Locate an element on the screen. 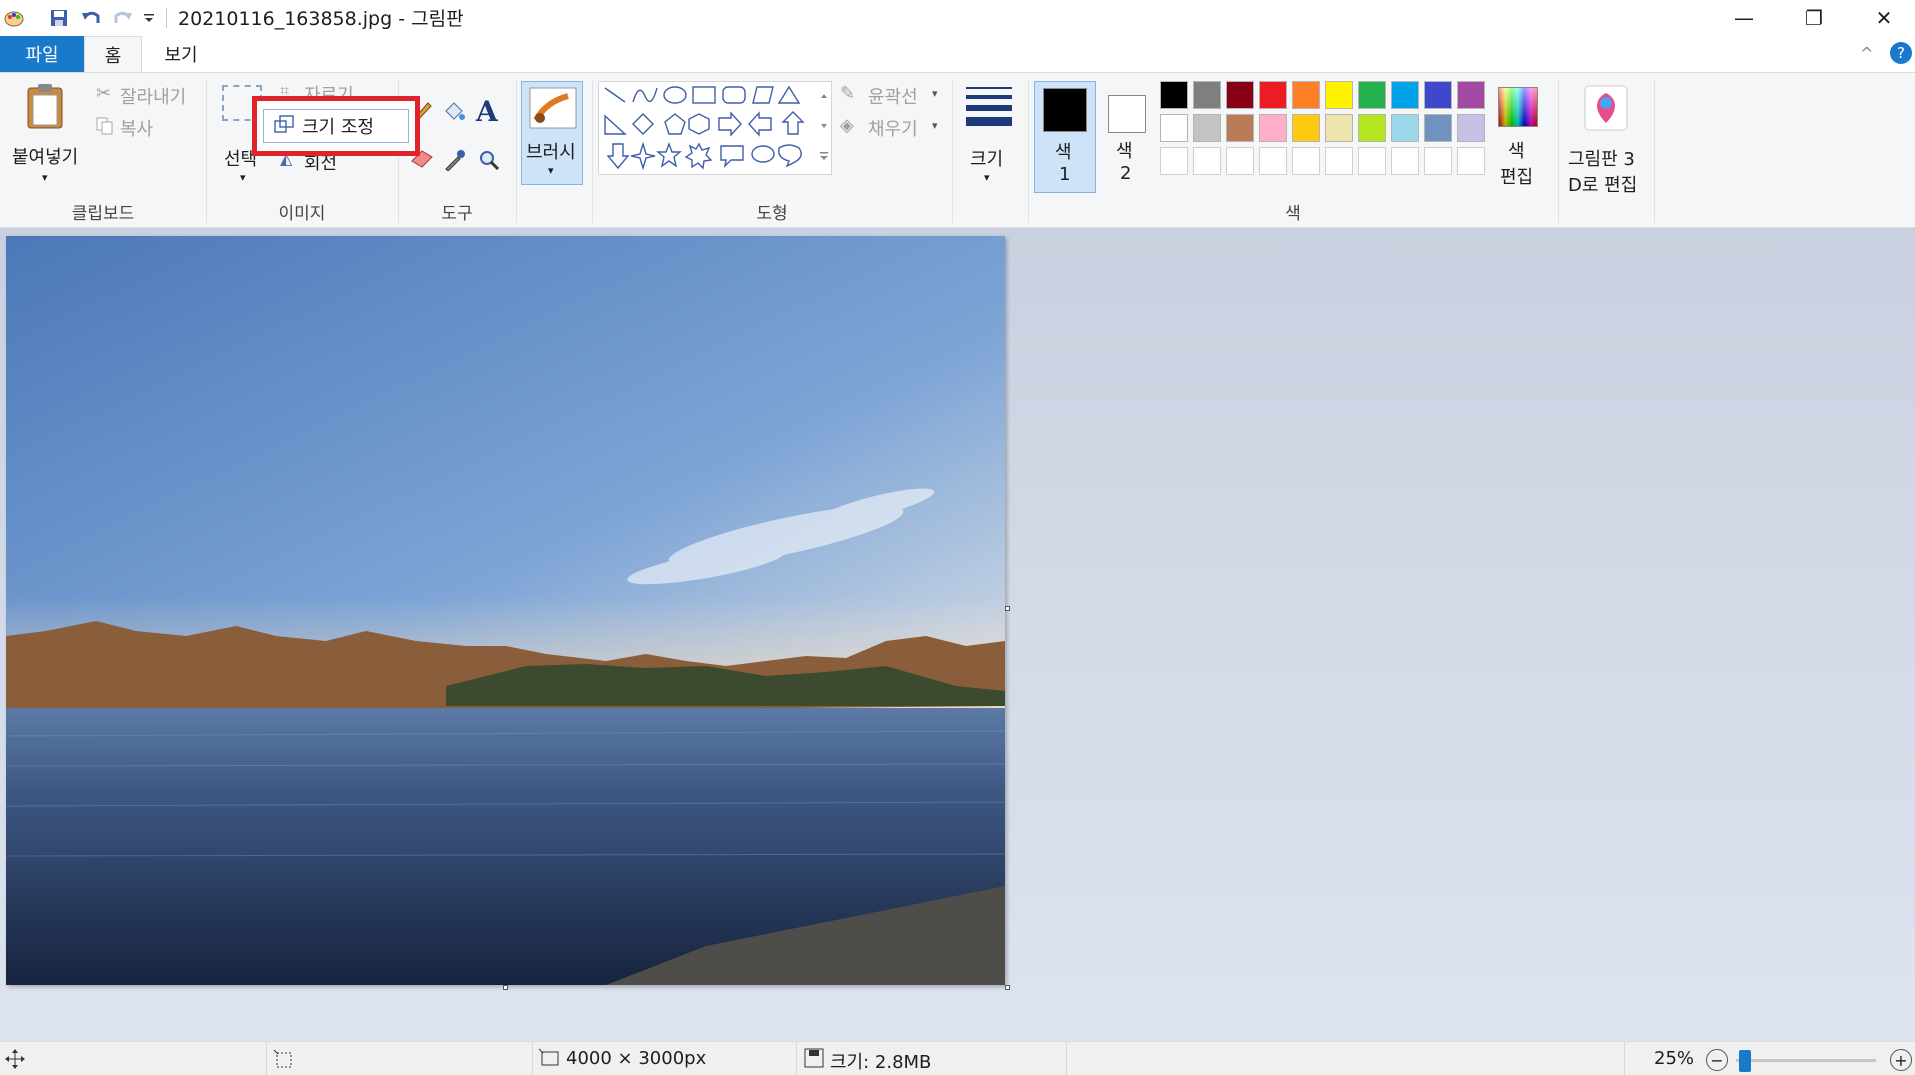  redo-icon is located at coordinates (123, 18).